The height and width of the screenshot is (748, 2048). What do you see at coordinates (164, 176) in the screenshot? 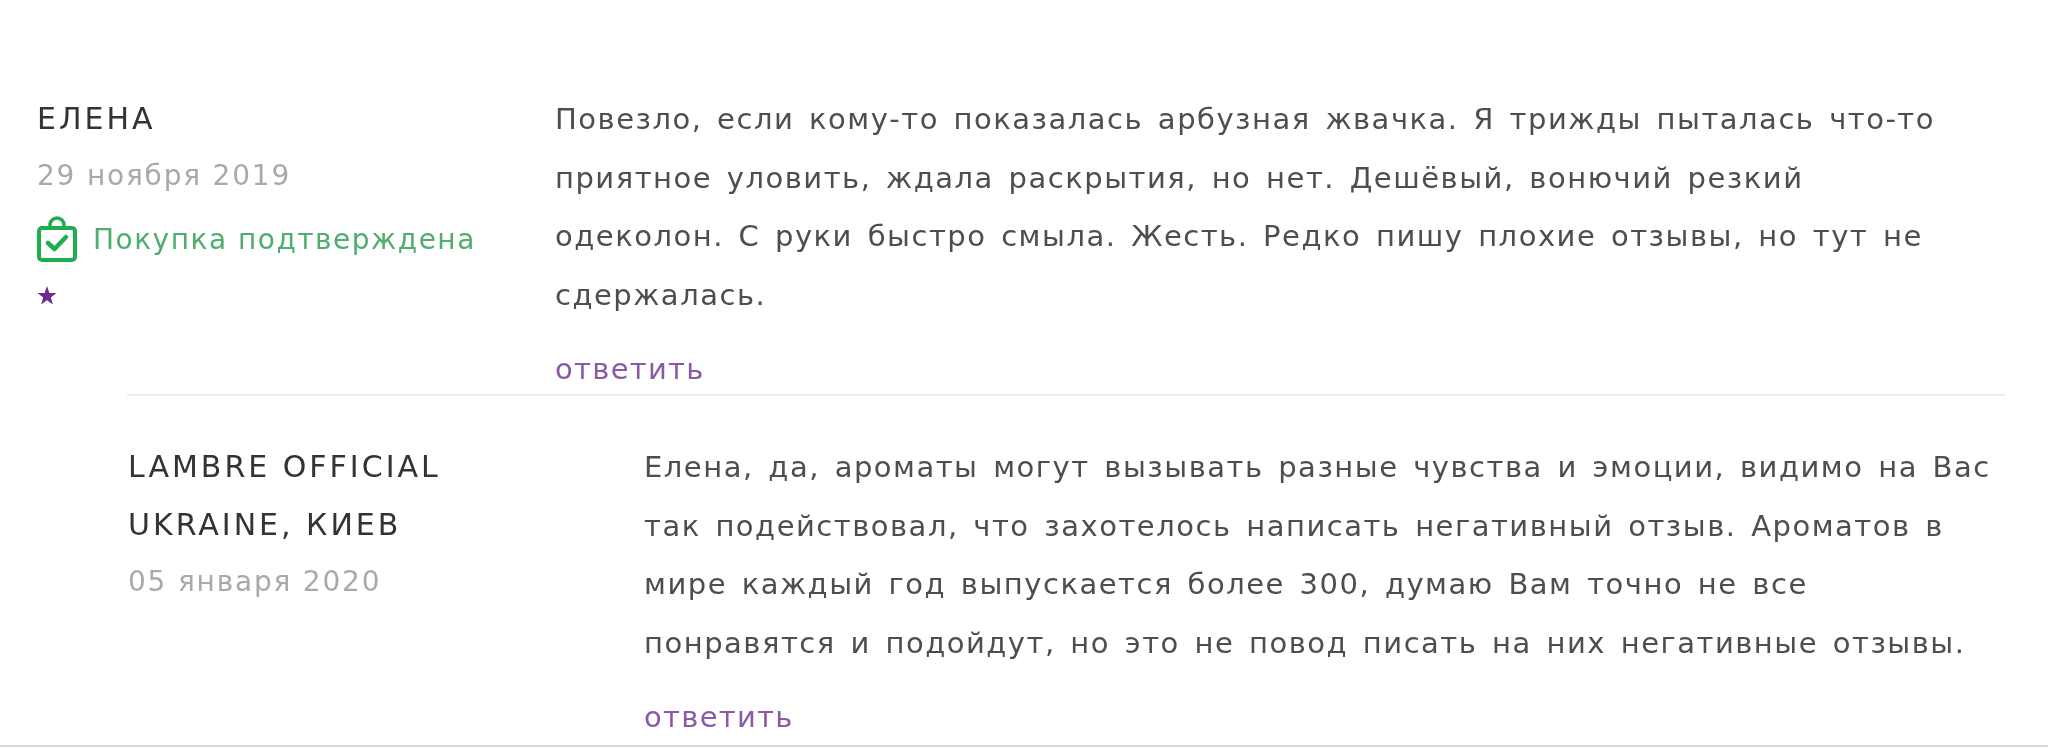
I see `review-date: 29 ноября 2019` at bounding box center [164, 176].